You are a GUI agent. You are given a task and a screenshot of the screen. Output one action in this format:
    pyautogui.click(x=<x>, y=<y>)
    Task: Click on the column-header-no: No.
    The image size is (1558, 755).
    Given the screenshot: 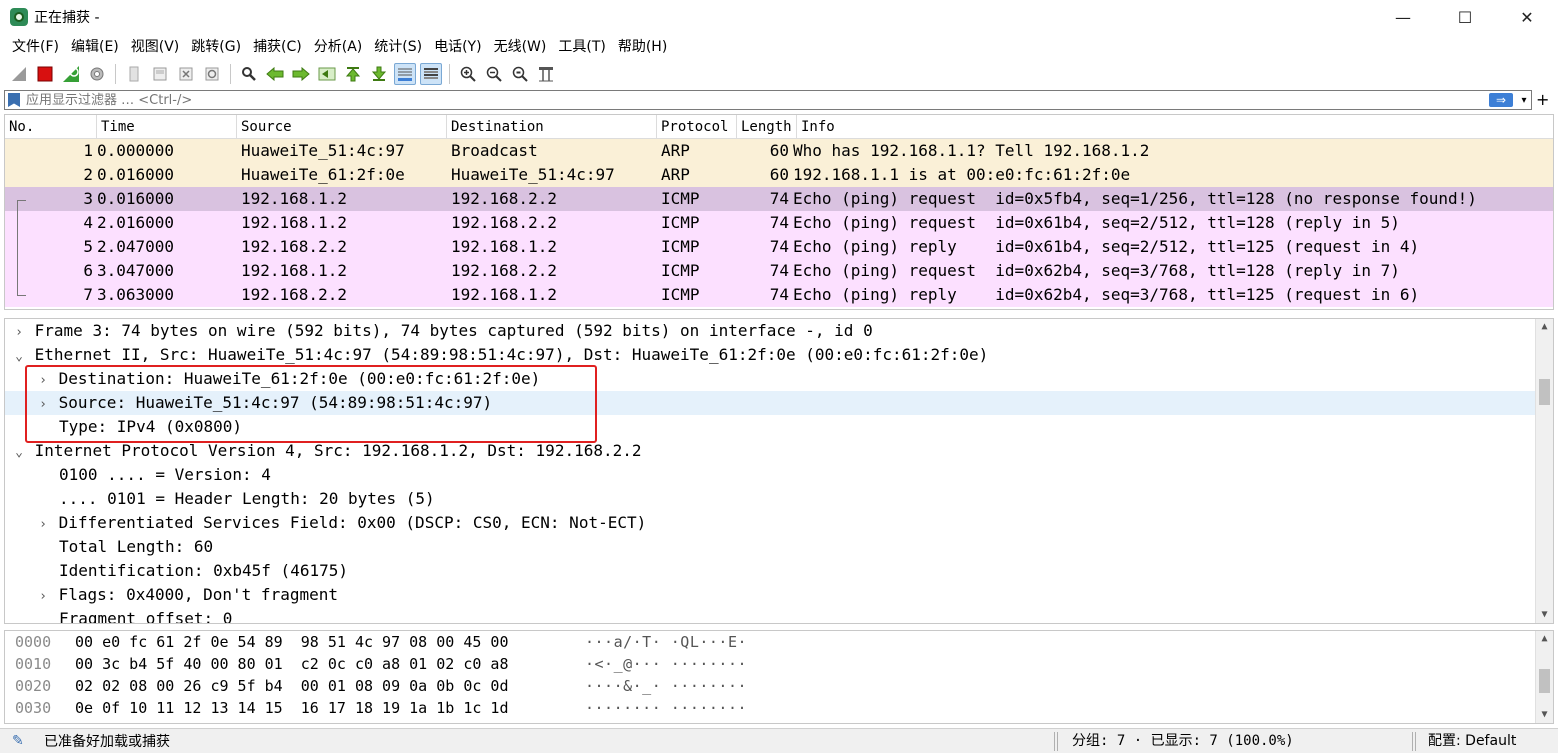 What is the action you would take?
    pyautogui.click(x=51, y=126)
    